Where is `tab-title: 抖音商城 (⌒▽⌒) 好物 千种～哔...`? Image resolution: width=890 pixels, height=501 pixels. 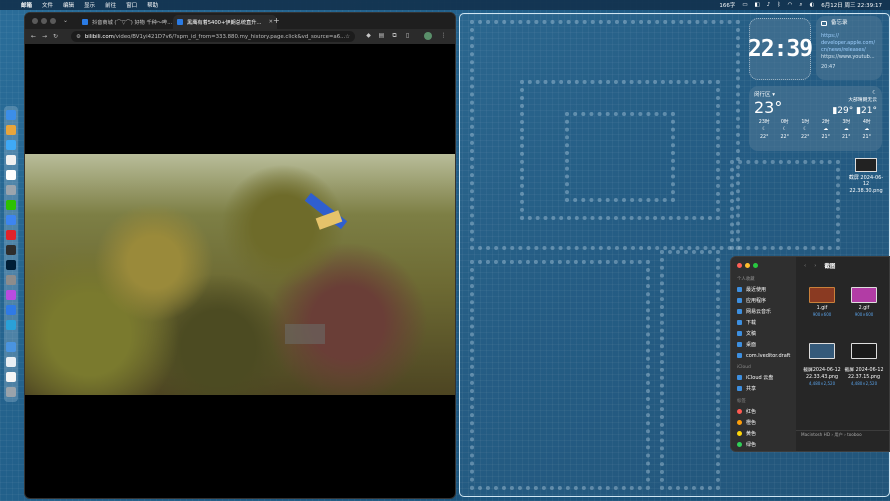 tab-title: 抖音商城 (⌒▽⌒) 好物 千种～哔... is located at coordinates (132, 22).